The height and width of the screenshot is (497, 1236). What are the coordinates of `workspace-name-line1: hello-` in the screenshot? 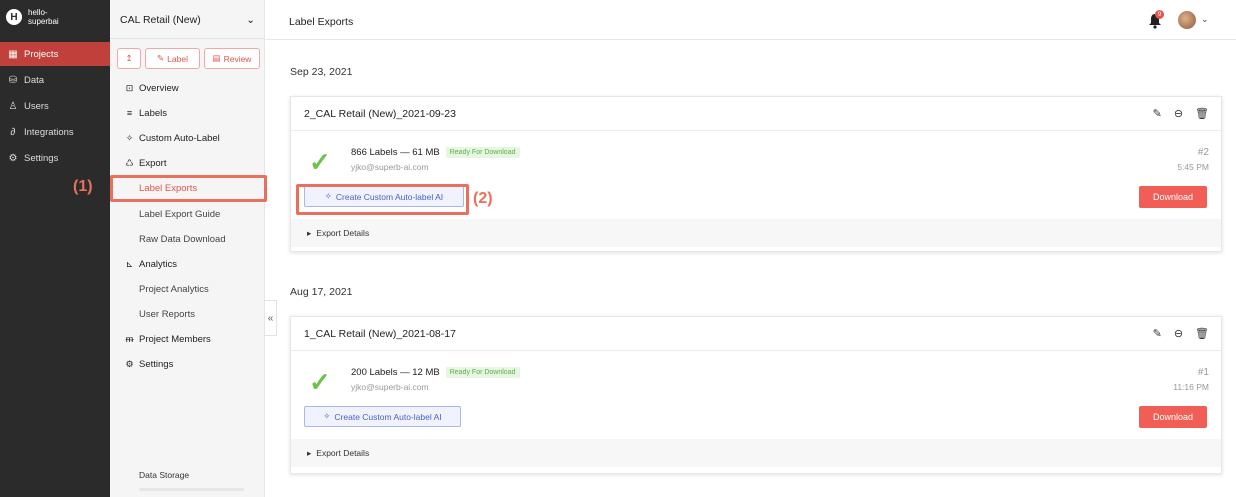 It's located at (38, 12).